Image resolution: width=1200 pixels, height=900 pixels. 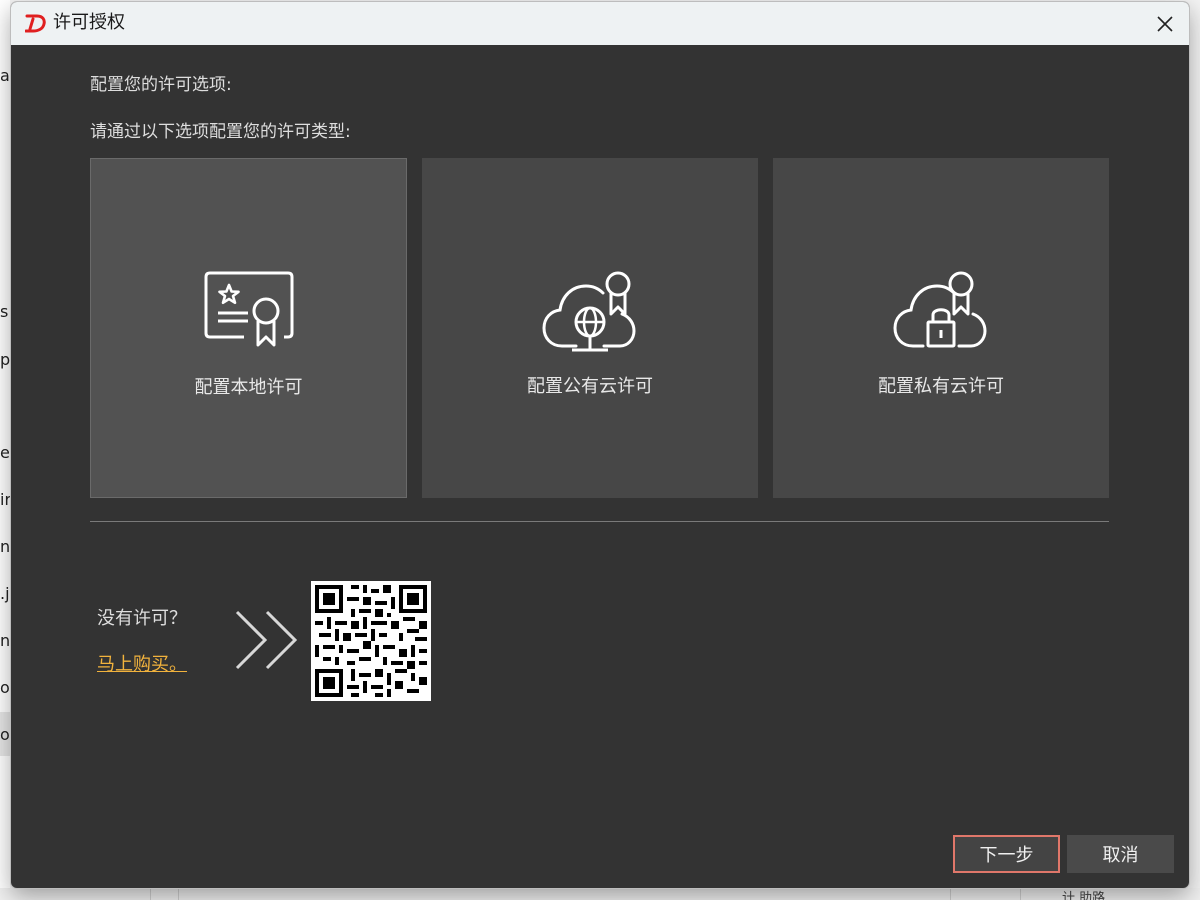 What do you see at coordinates (161, 85) in the screenshot?
I see `options-heading: 配置您的许可选项:` at bounding box center [161, 85].